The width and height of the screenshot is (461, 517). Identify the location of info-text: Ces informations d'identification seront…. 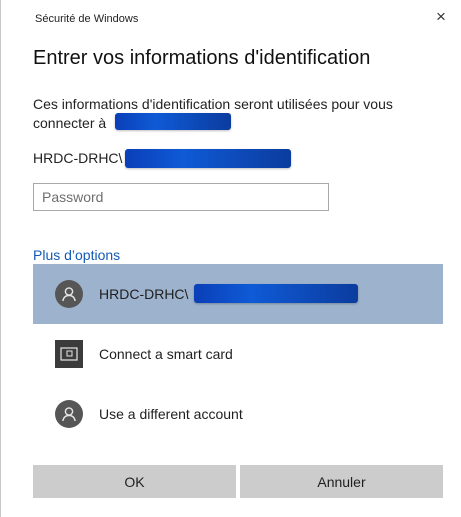
(213, 113).